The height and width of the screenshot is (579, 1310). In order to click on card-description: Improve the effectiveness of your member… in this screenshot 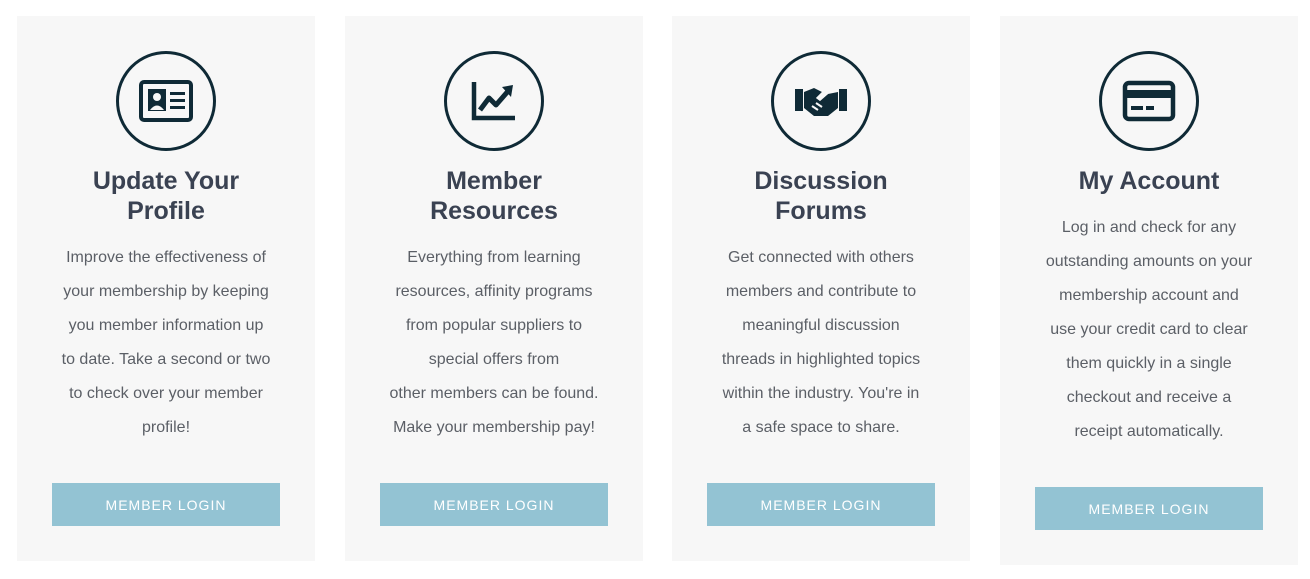, I will do `click(166, 342)`.